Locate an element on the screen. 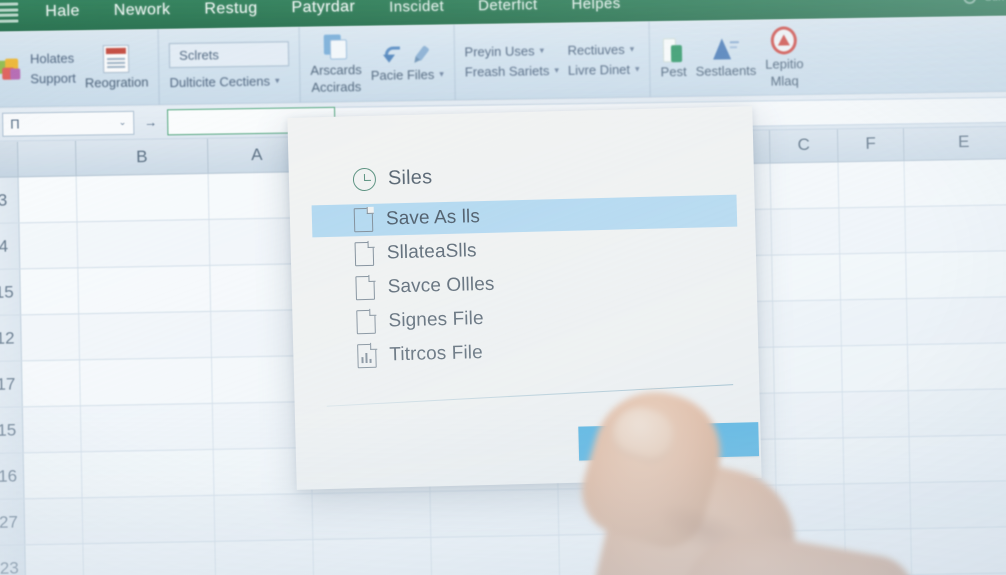  menu-item-label: SllateaSlls is located at coordinates (431, 252).